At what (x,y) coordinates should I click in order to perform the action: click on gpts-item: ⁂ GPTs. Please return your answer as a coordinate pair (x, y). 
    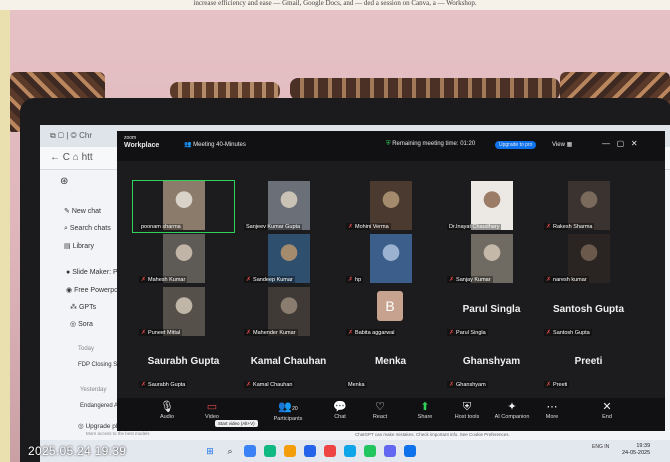
    Looking at the image, I should click on (83, 307).